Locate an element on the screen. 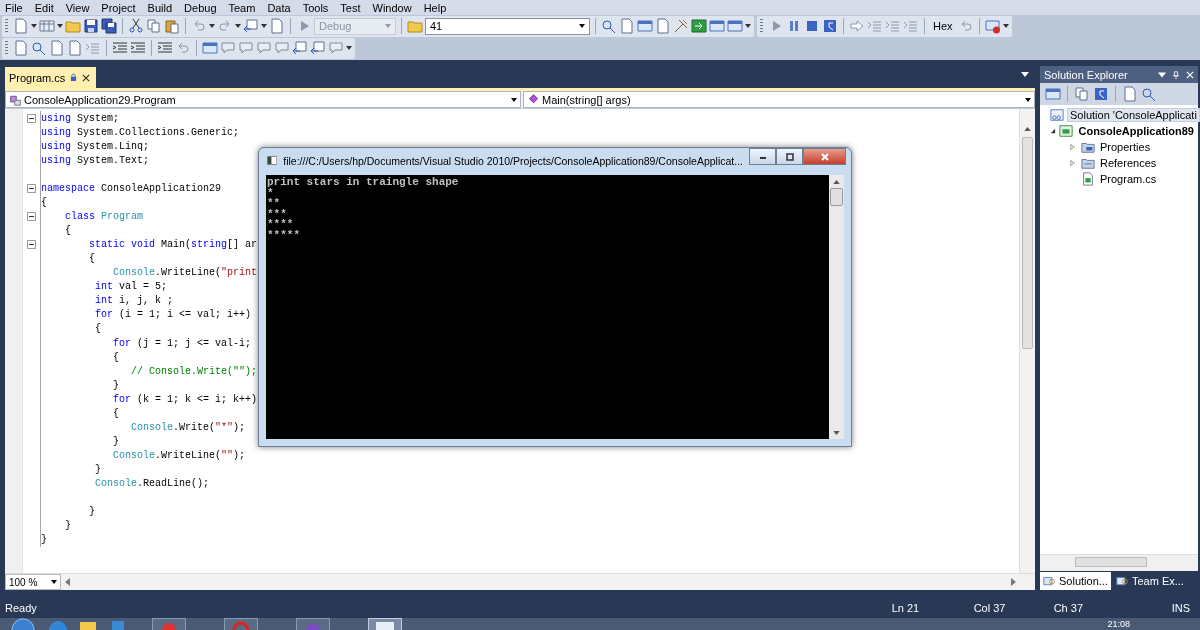  menu-item: Window is located at coordinates (392, 7).